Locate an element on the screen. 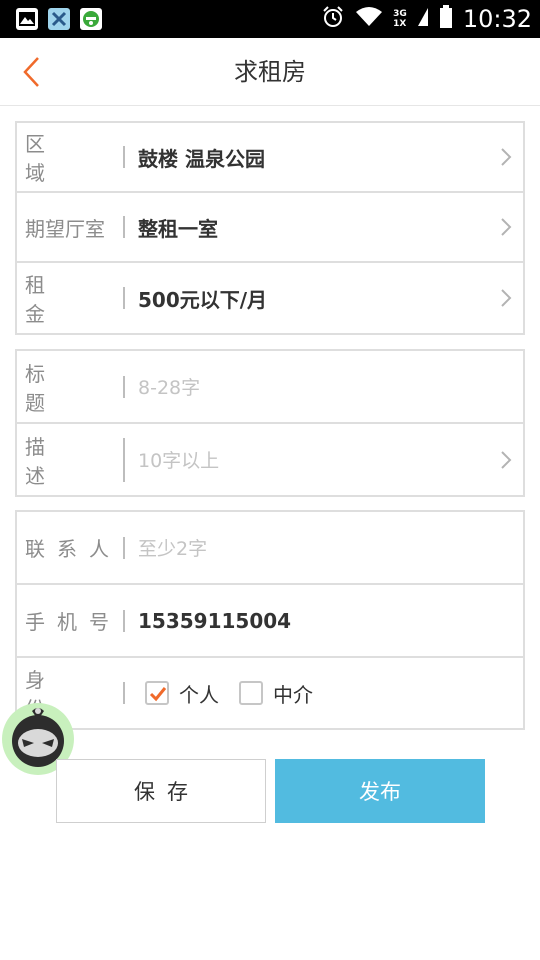  phone-label-text: 手机号 is located at coordinates (73, 622).